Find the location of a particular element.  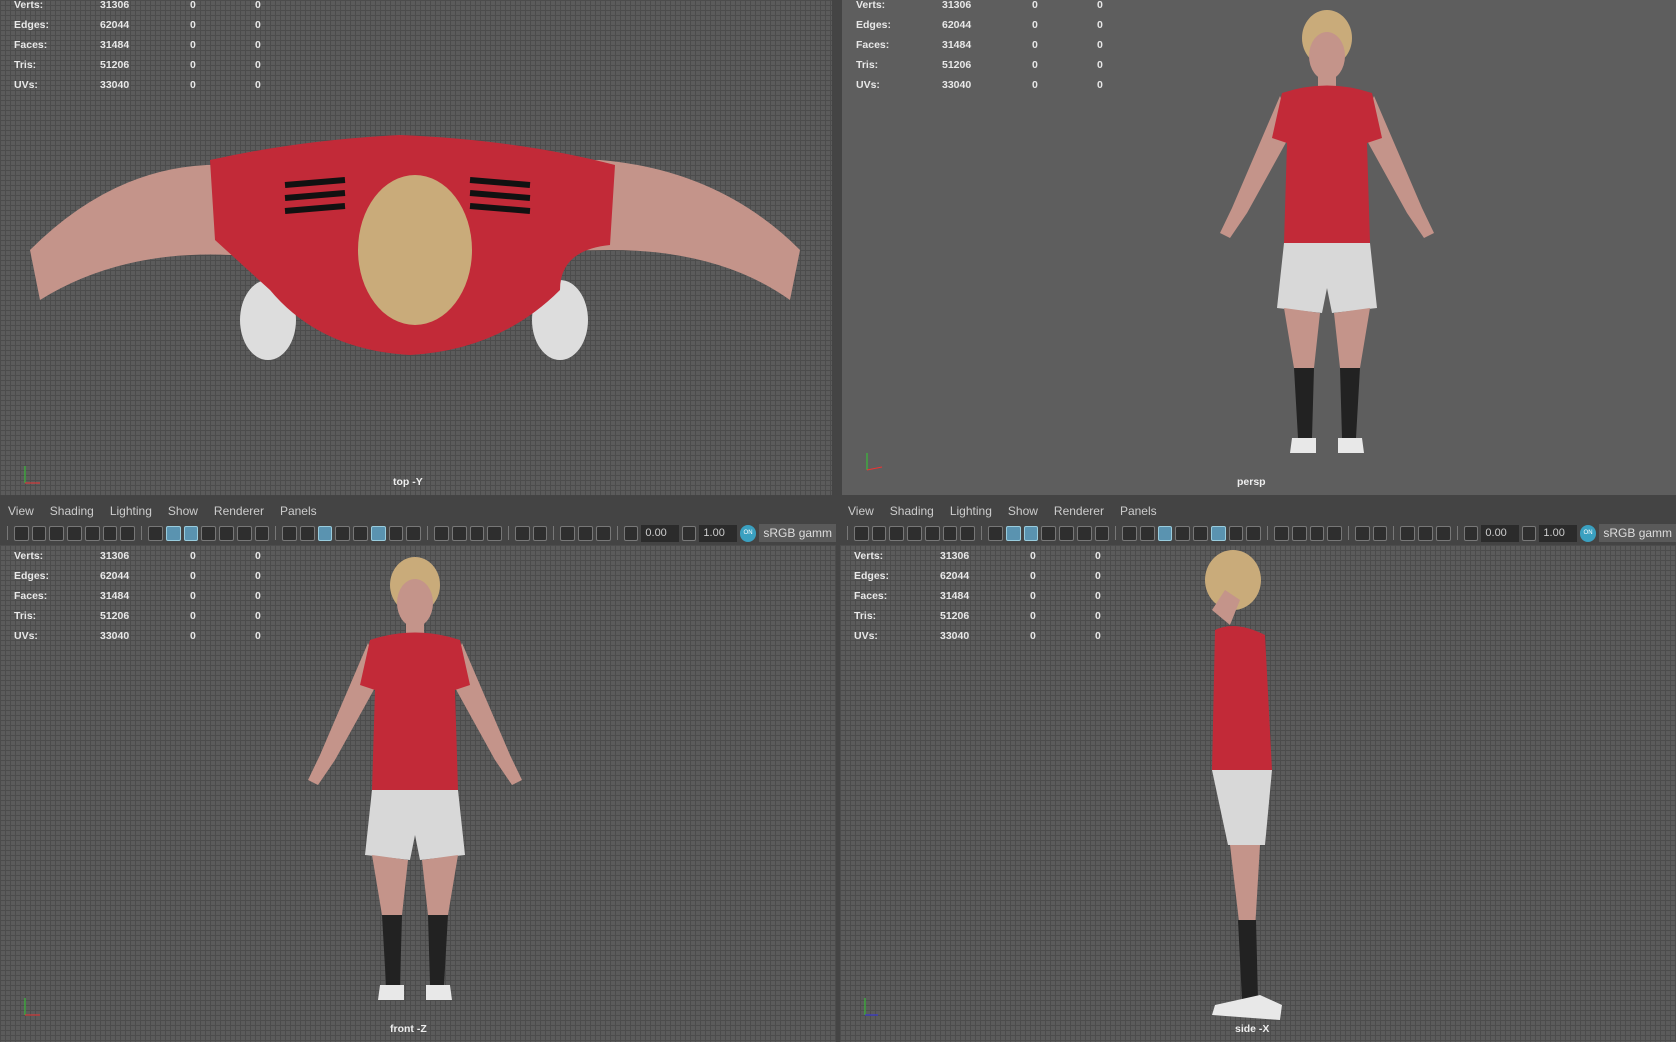

hud-cell: 31484 is located at coordinates (115, 596).